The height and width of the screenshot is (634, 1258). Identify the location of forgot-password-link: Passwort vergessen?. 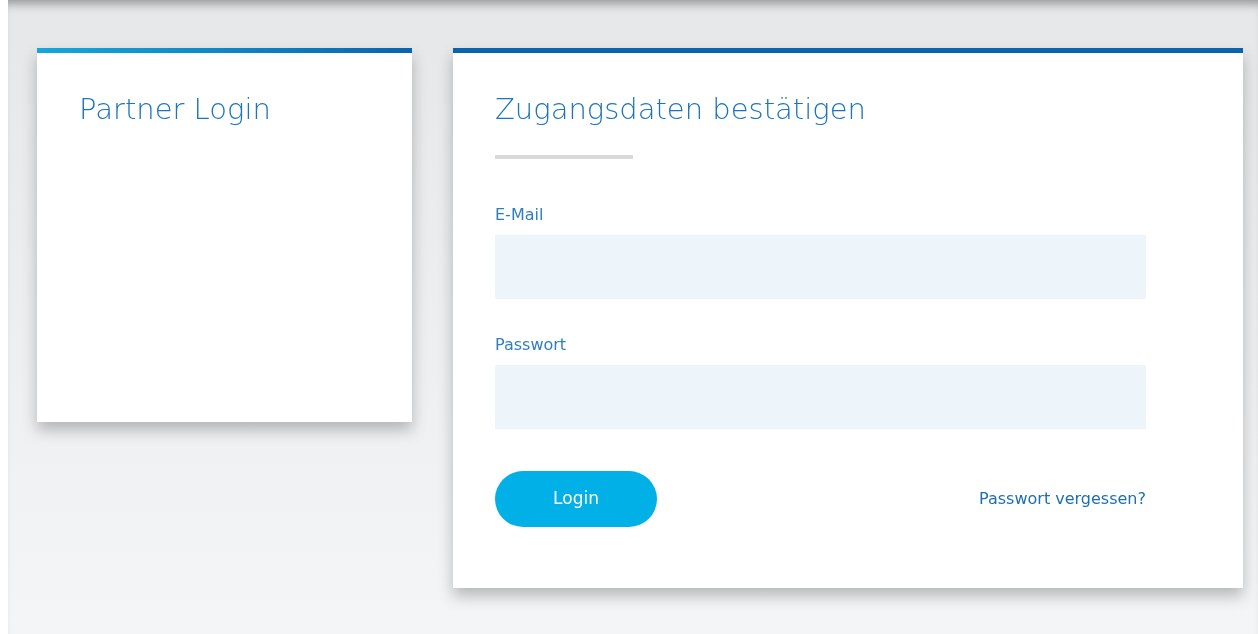
(1062, 498).